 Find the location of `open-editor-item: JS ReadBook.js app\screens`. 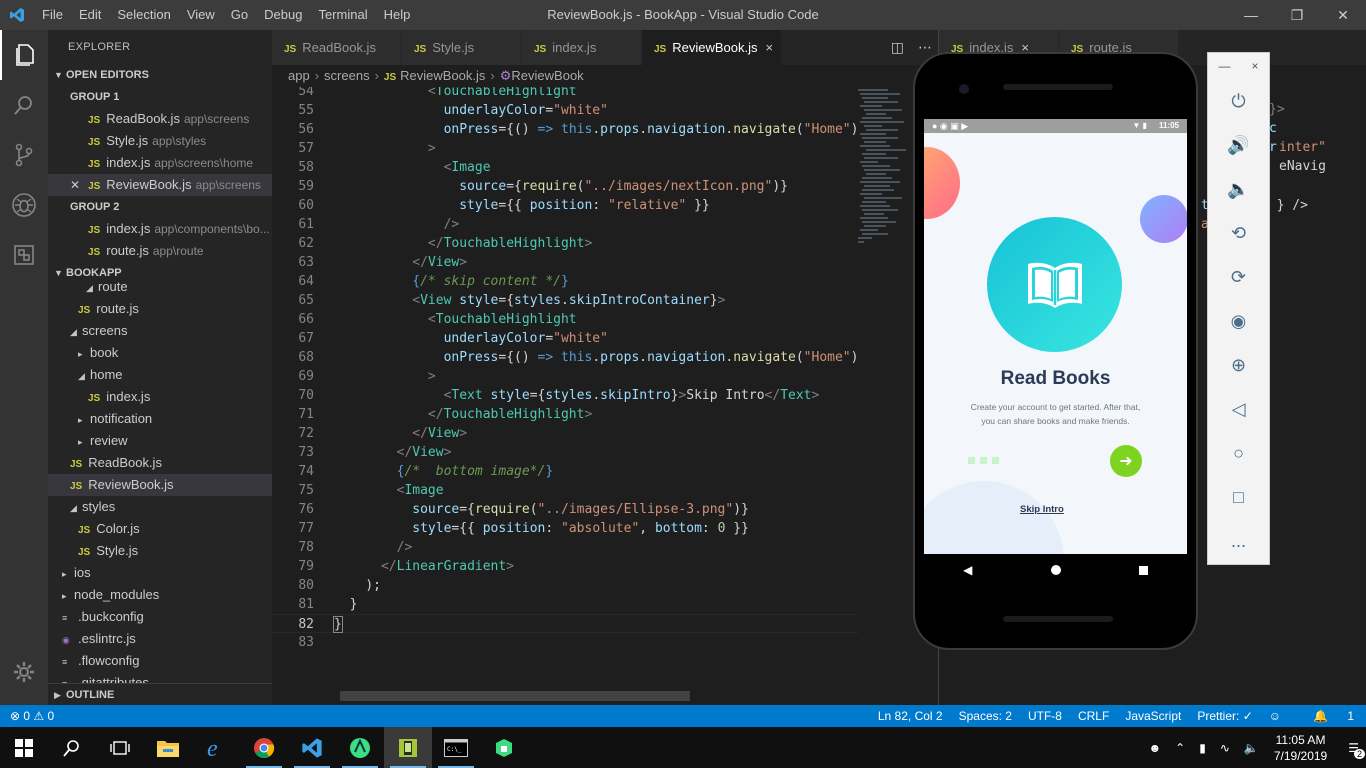

open-editor-item: JS ReadBook.js app\screens is located at coordinates (160, 119).